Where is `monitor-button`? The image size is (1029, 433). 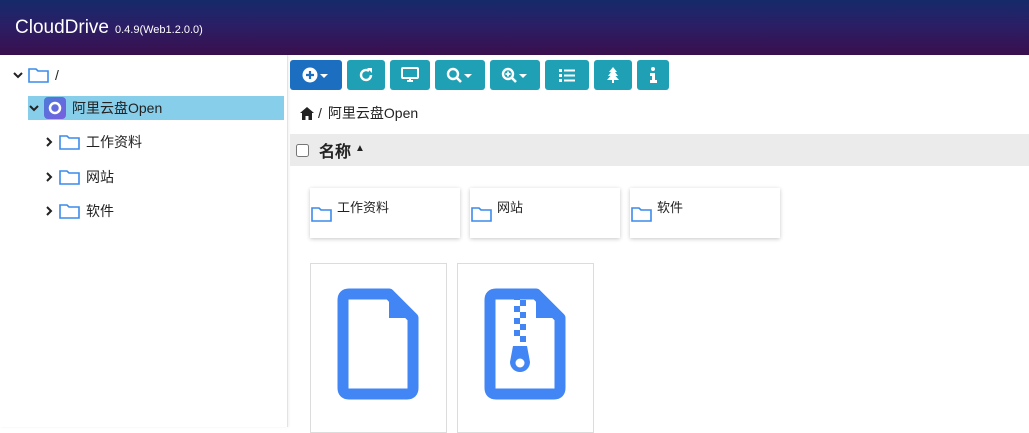
monitor-button is located at coordinates (410, 75).